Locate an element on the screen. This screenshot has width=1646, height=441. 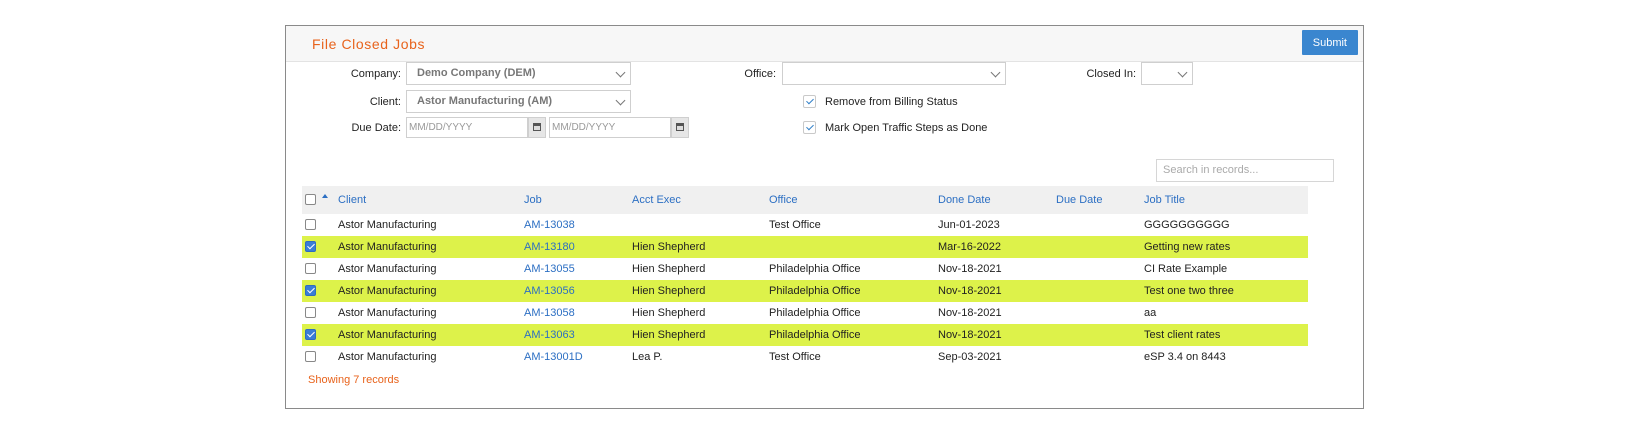
mark-traffic-label: Mark Open Traffic Steps as Done is located at coordinates (906, 128).